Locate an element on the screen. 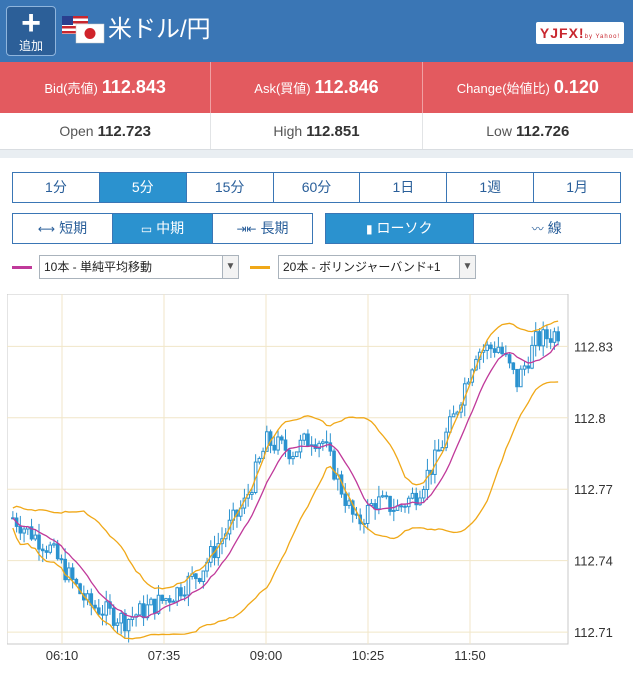 The image size is (633, 675). change-value: 0.120 is located at coordinates (576, 87).